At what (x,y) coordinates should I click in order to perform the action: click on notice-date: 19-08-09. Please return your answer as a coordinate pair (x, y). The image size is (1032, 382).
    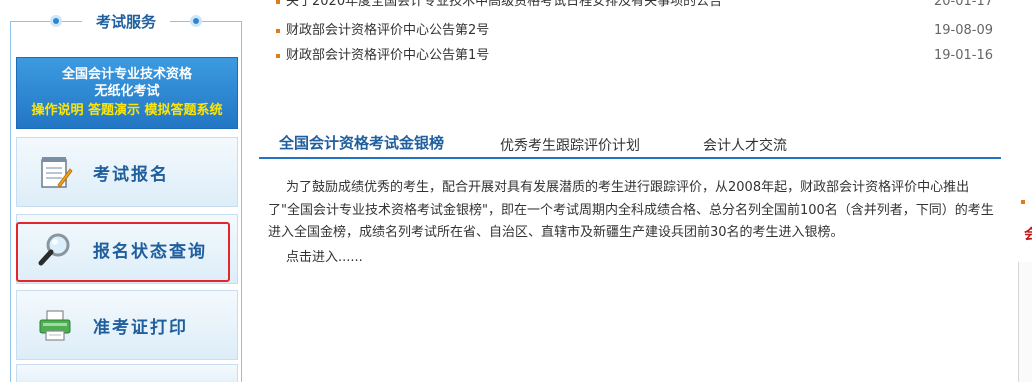
    Looking at the image, I should click on (963, 30).